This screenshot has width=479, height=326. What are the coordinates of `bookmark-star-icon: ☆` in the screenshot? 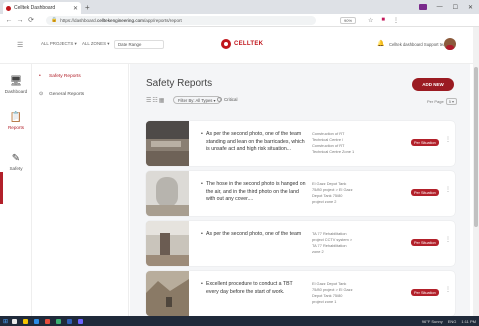 It's located at (370, 20).